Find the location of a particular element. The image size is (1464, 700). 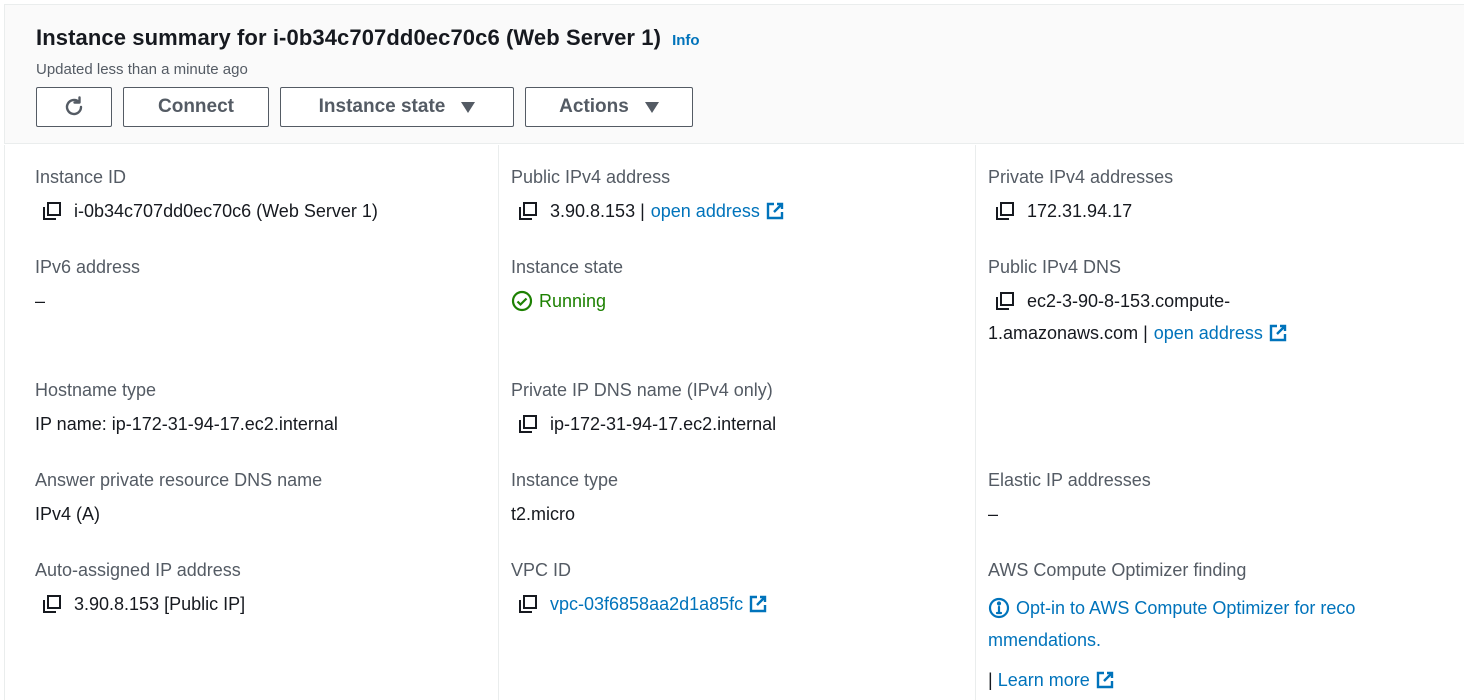

vpc-id-link: vpc-03f6858aa2d1a85fc is located at coordinates (646, 604).